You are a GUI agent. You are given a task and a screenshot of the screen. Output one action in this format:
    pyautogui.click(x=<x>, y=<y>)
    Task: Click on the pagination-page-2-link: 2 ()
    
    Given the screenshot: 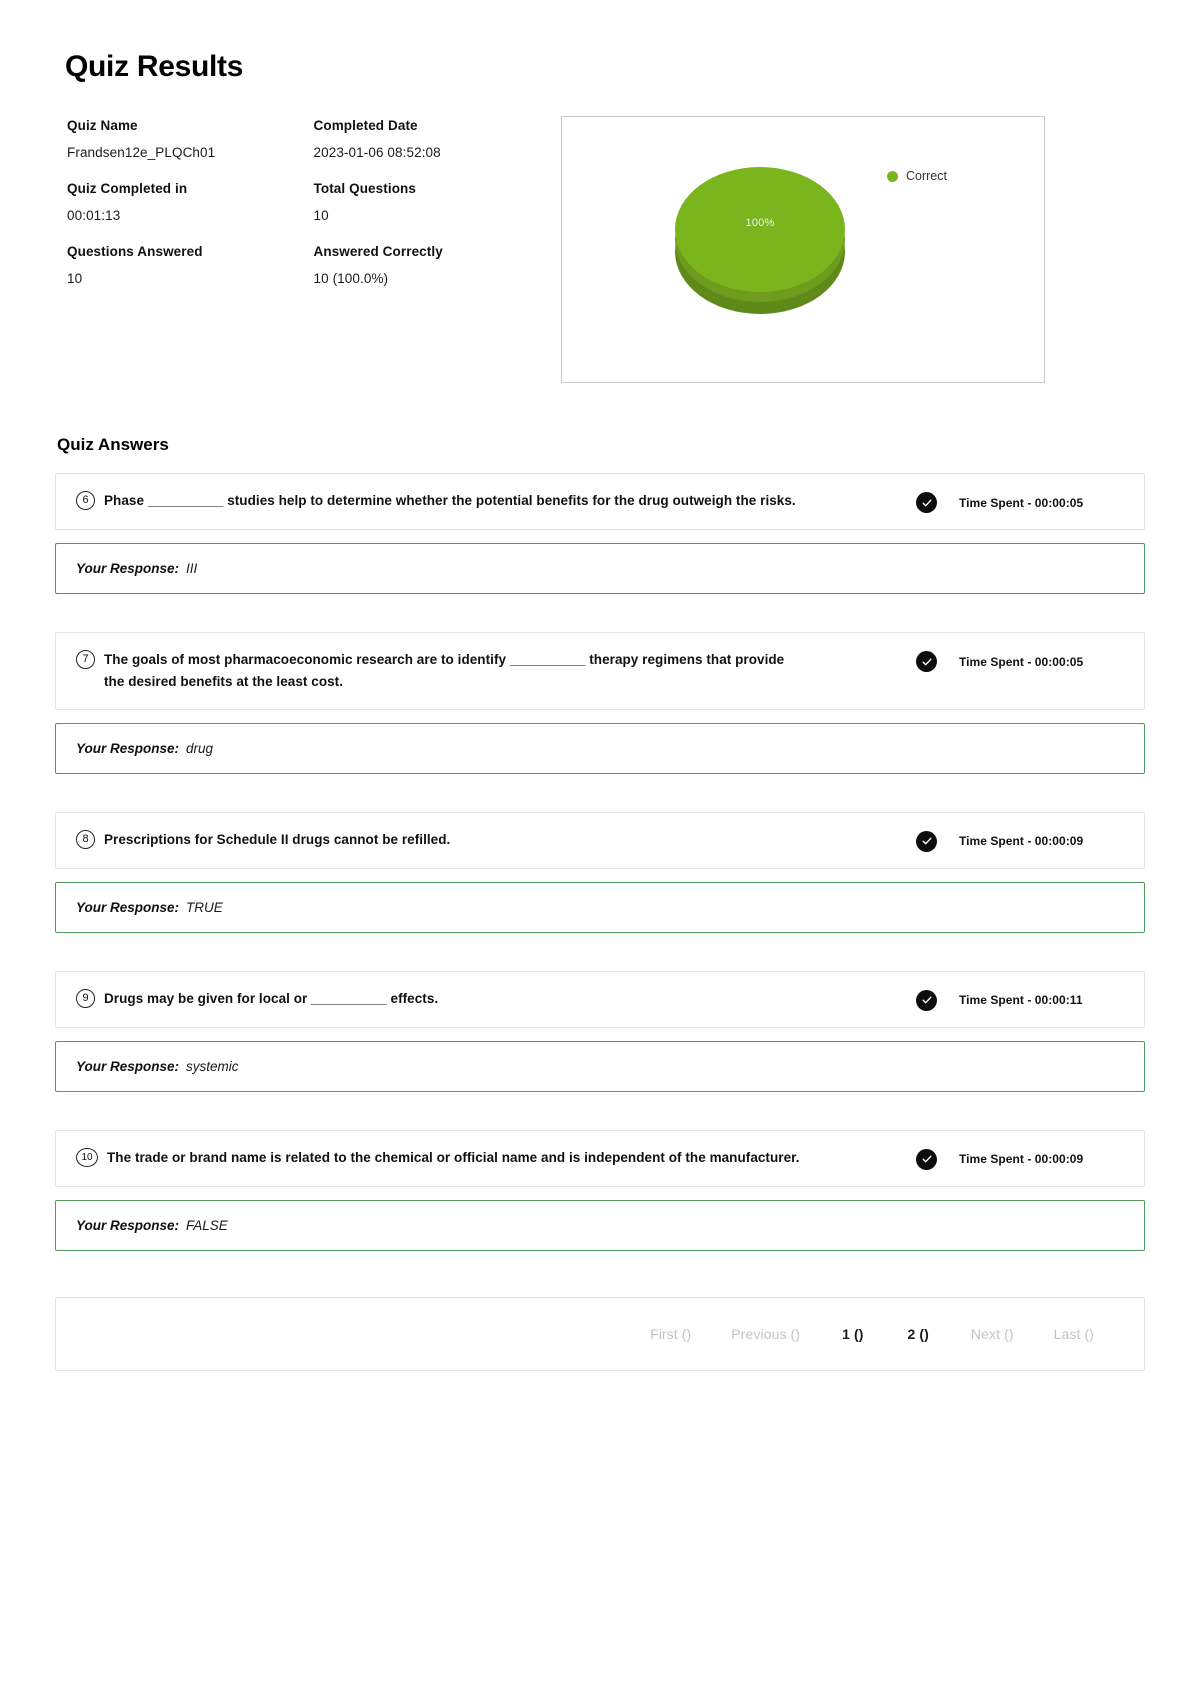 What is the action you would take?
    pyautogui.click(x=918, y=1334)
    